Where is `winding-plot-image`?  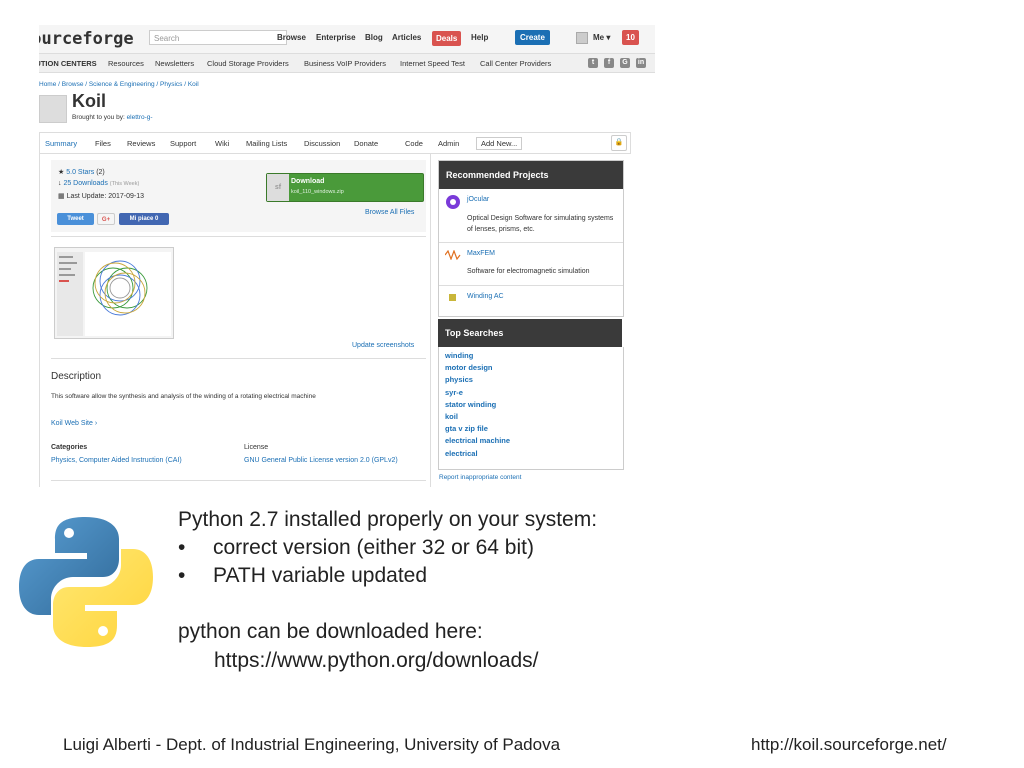
winding-plot-image is located at coordinates (114, 293).